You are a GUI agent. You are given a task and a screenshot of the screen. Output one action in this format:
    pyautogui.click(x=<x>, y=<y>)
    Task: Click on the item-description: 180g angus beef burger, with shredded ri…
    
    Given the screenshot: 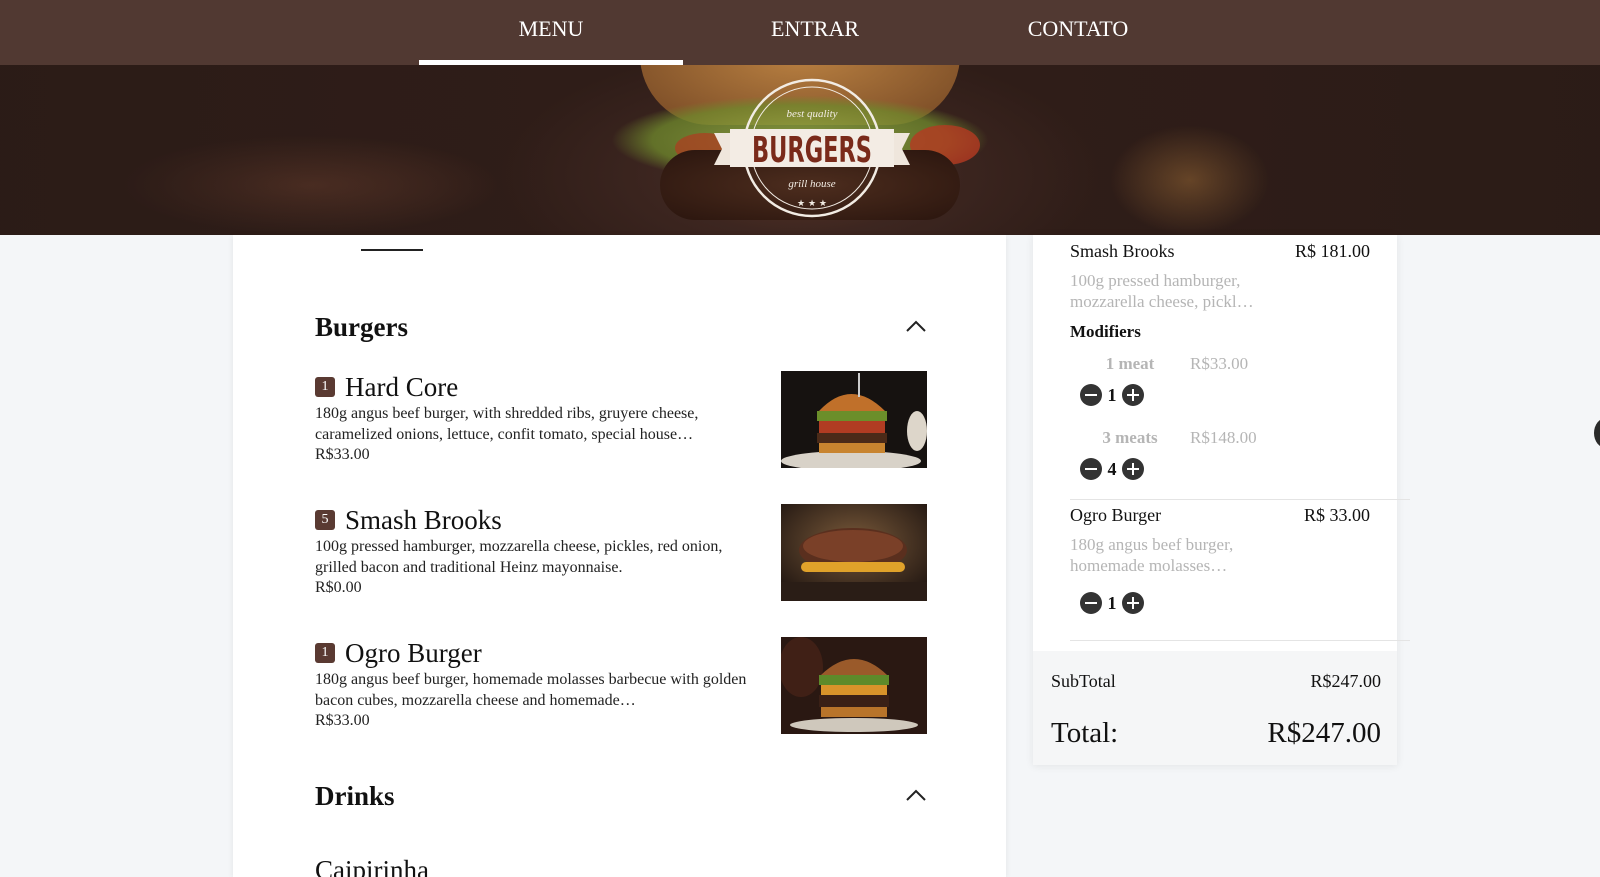 What is the action you would take?
    pyautogui.click(x=507, y=424)
    